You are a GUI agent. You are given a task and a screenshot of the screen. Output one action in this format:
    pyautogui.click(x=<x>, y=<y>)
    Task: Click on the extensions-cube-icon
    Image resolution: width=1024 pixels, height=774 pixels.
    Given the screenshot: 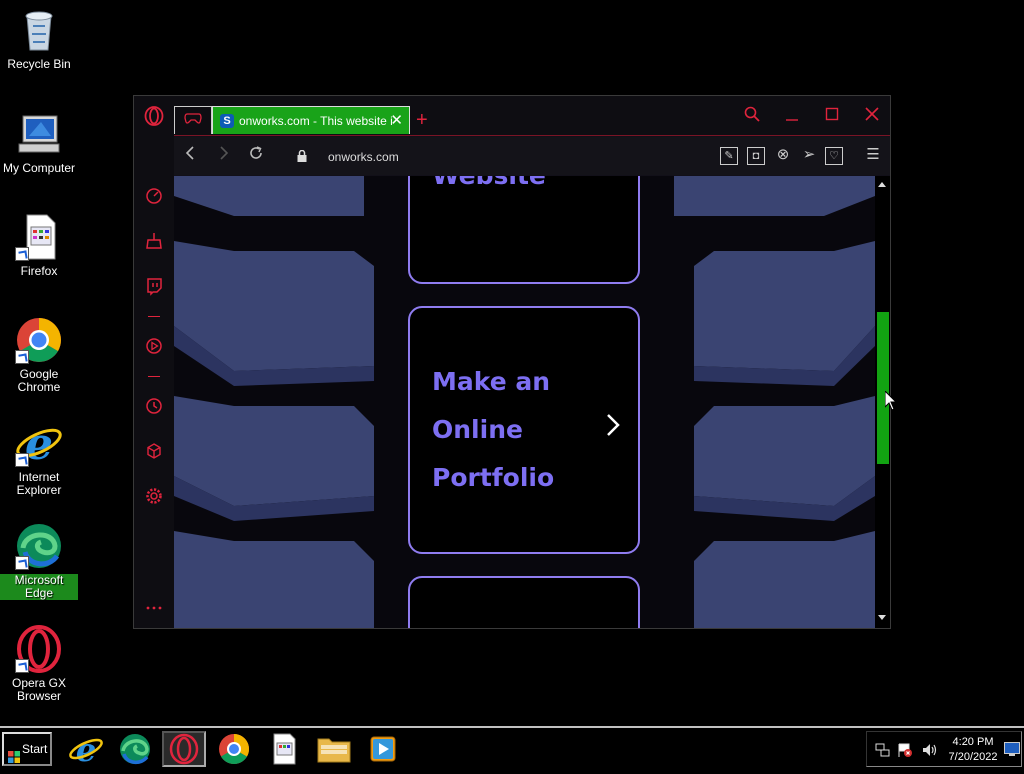 What is the action you would take?
    pyautogui.click(x=154, y=451)
    